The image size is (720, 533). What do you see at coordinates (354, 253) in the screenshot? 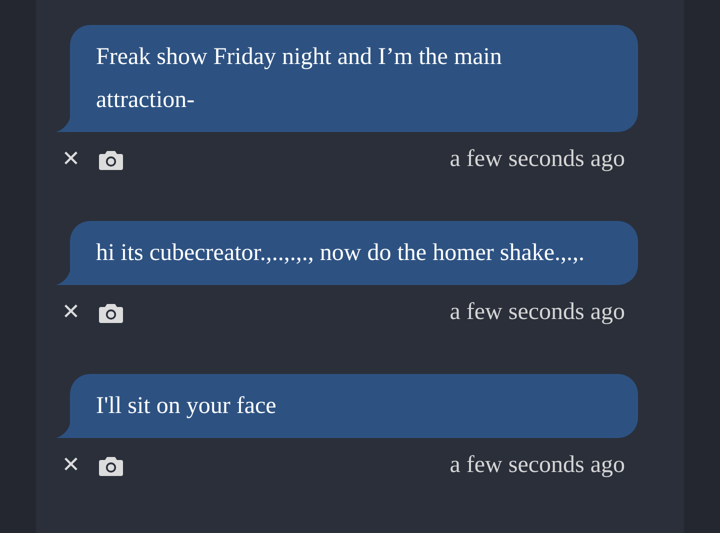
I see `message-bubble: hi its cubecreator.,..,.,., now do the homer shake.,.,.` at bounding box center [354, 253].